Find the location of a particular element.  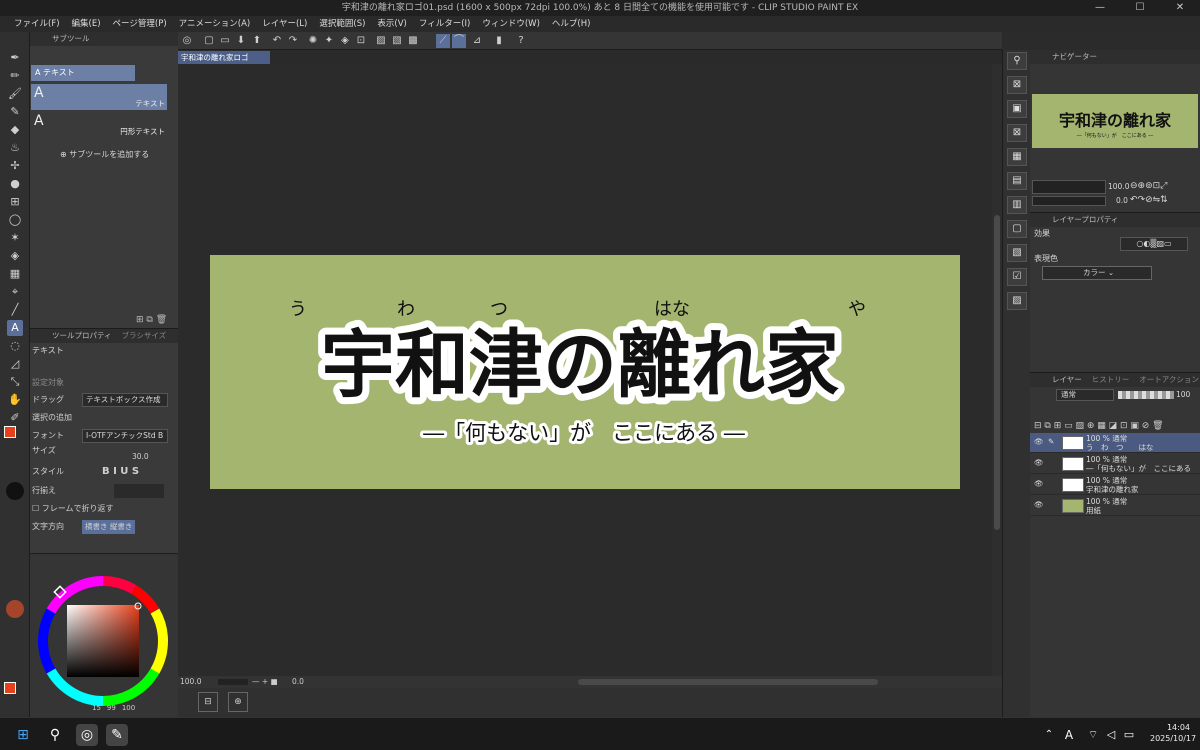

blend-mode-select: 通常 is located at coordinates (1085, 395).